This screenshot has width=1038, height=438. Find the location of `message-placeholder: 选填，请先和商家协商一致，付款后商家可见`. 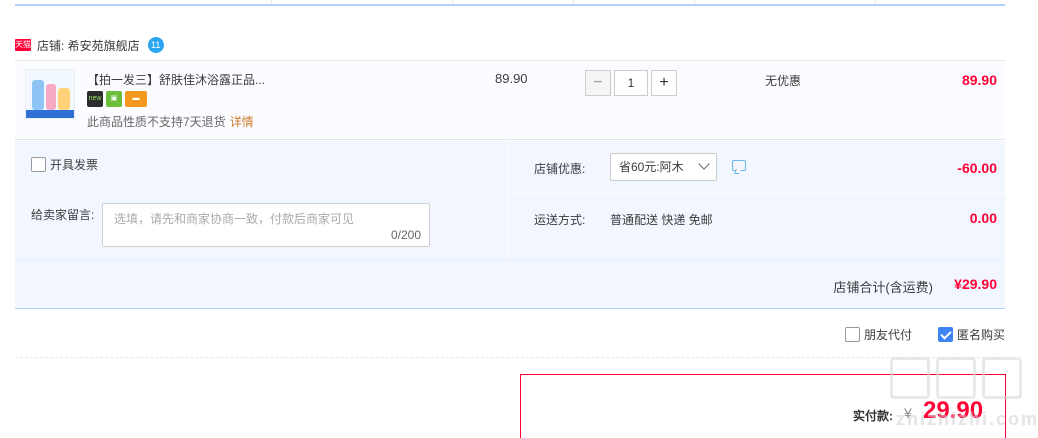

message-placeholder: 选填，请先和商家协商一致，付款后商家可见 is located at coordinates (234, 219).